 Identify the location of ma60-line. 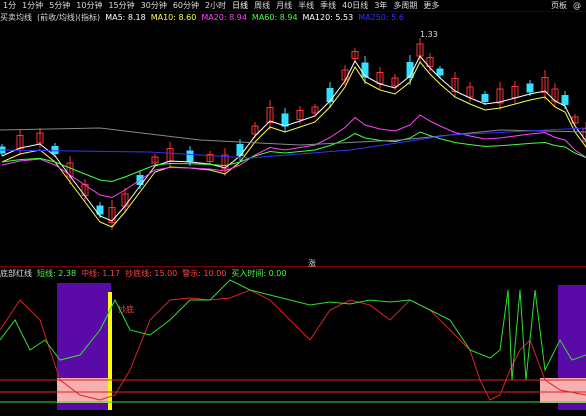
(293, 157).